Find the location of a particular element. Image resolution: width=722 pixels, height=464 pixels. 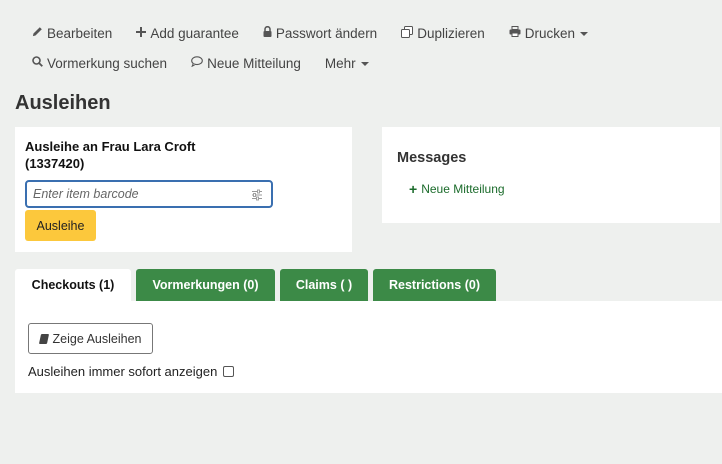

sliders-icon is located at coordinates (257, 194).